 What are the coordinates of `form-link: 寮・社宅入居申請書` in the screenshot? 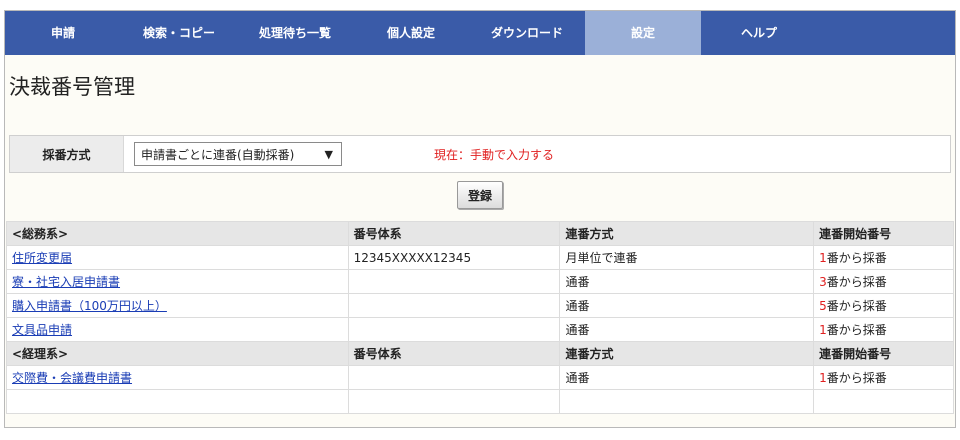 It's located at (66, 282).